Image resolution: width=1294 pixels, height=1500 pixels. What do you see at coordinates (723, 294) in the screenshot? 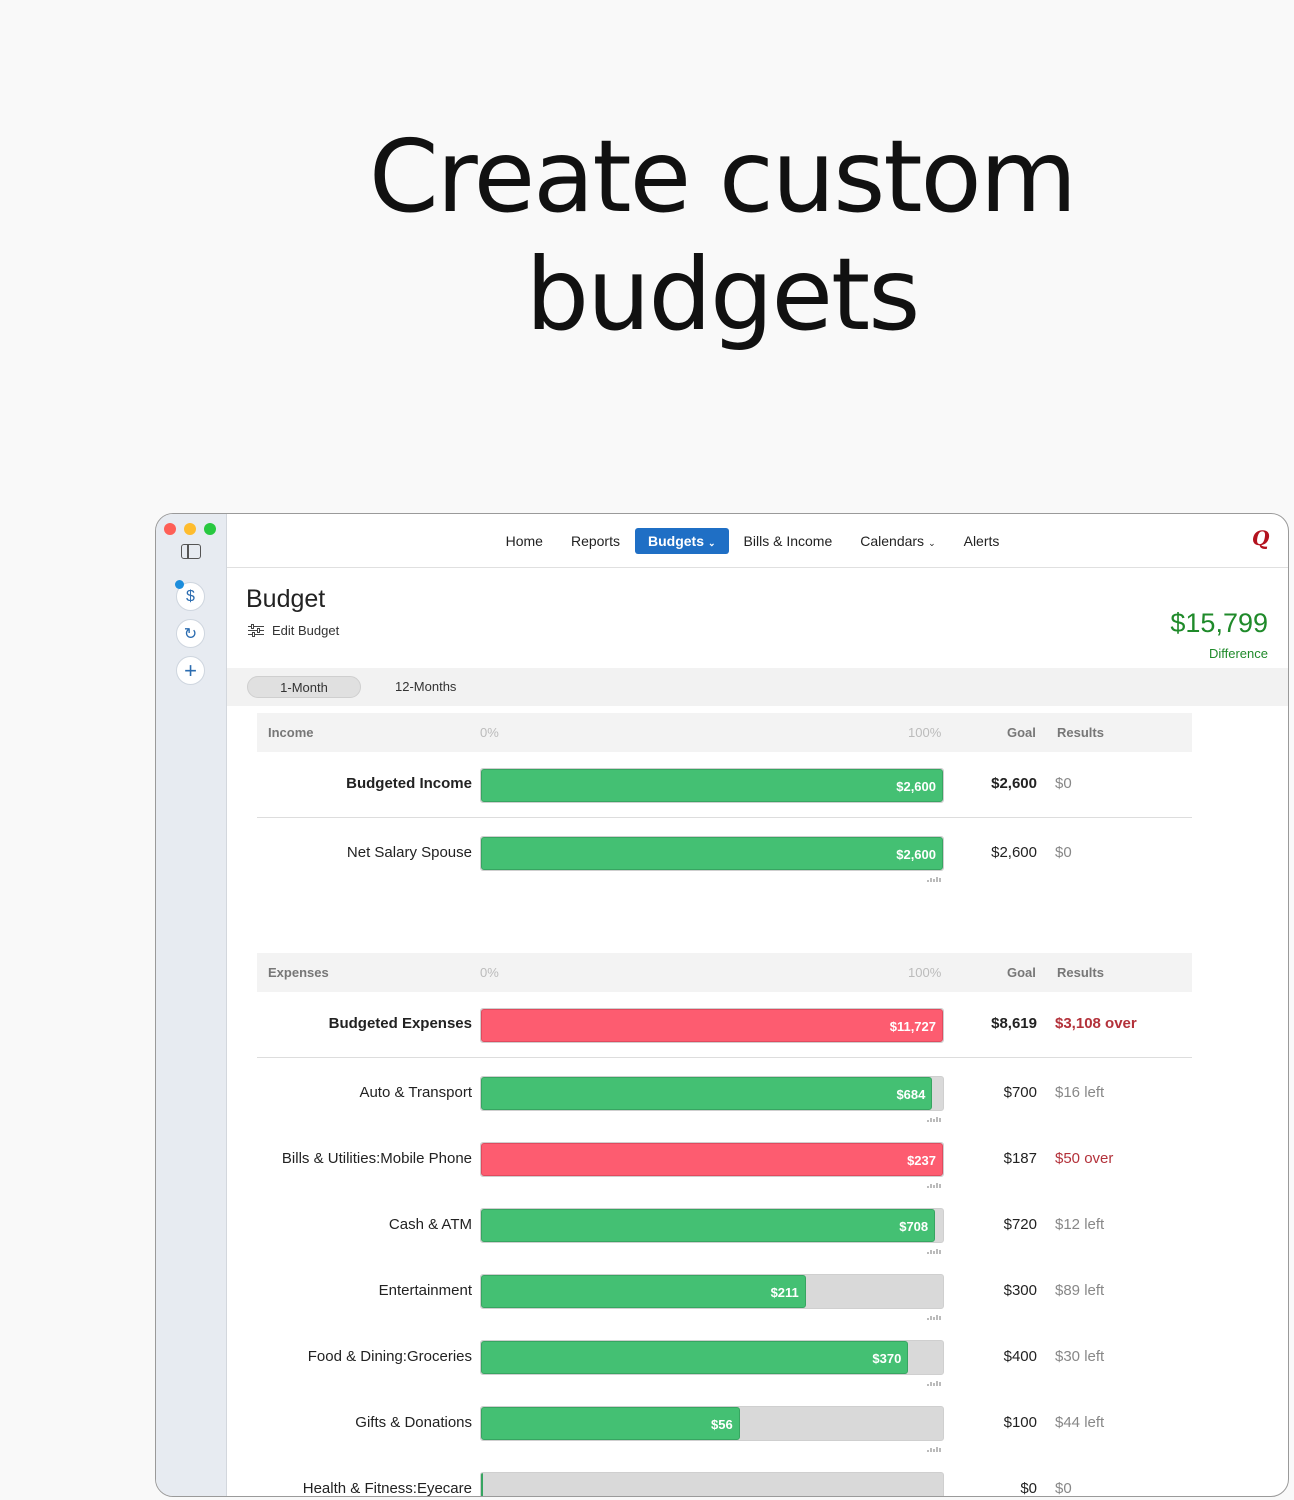
I see `hero-line-2: budgets` at bounding box center [723, 294].